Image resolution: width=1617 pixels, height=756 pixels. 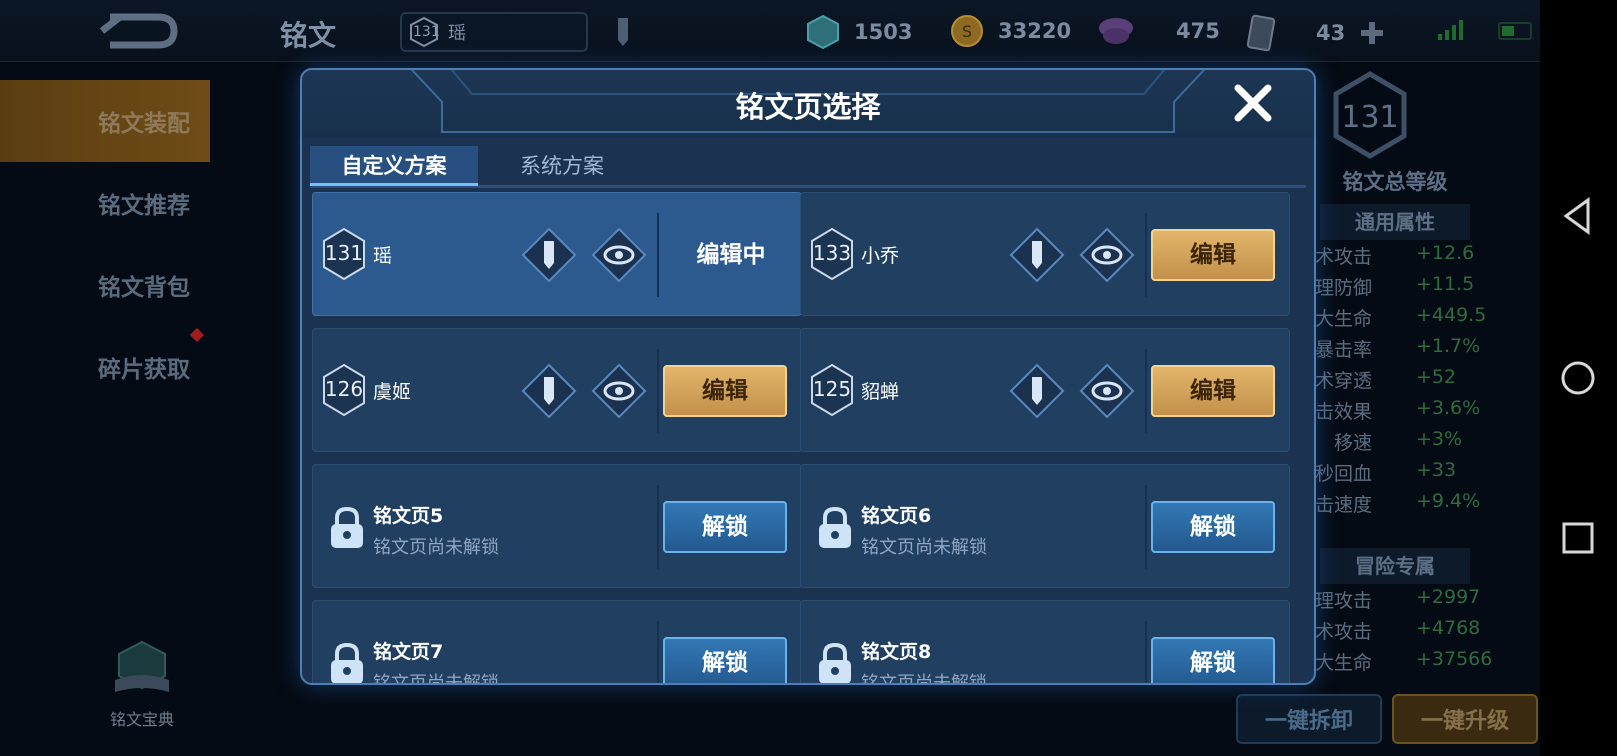 I want to click on stat-name: 术攻击, so click(x=1343, y=632).